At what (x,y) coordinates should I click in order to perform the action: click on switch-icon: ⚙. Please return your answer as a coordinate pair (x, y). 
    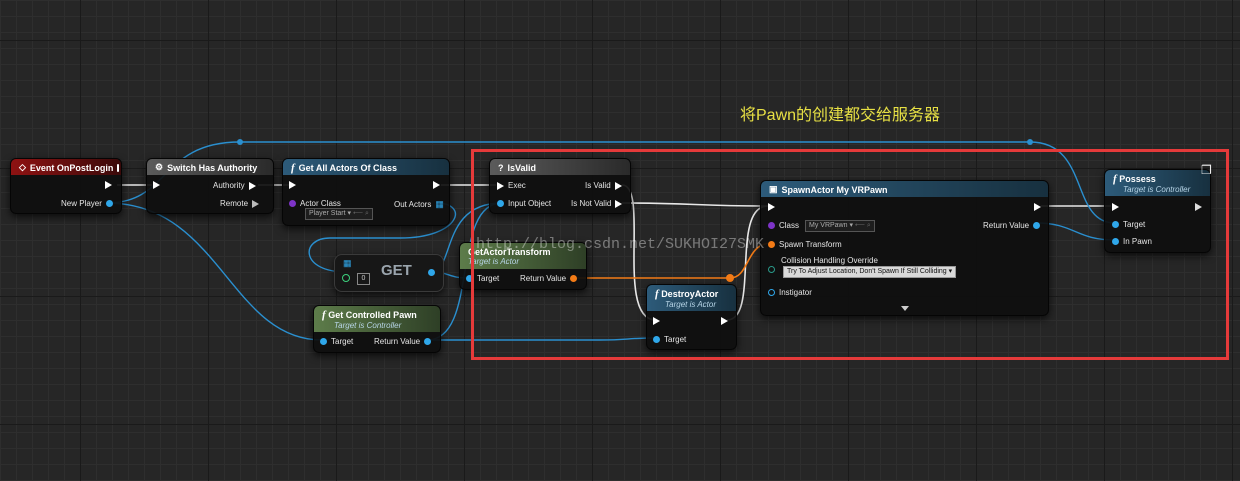
    Looking at the image, I should click on (159, 167).